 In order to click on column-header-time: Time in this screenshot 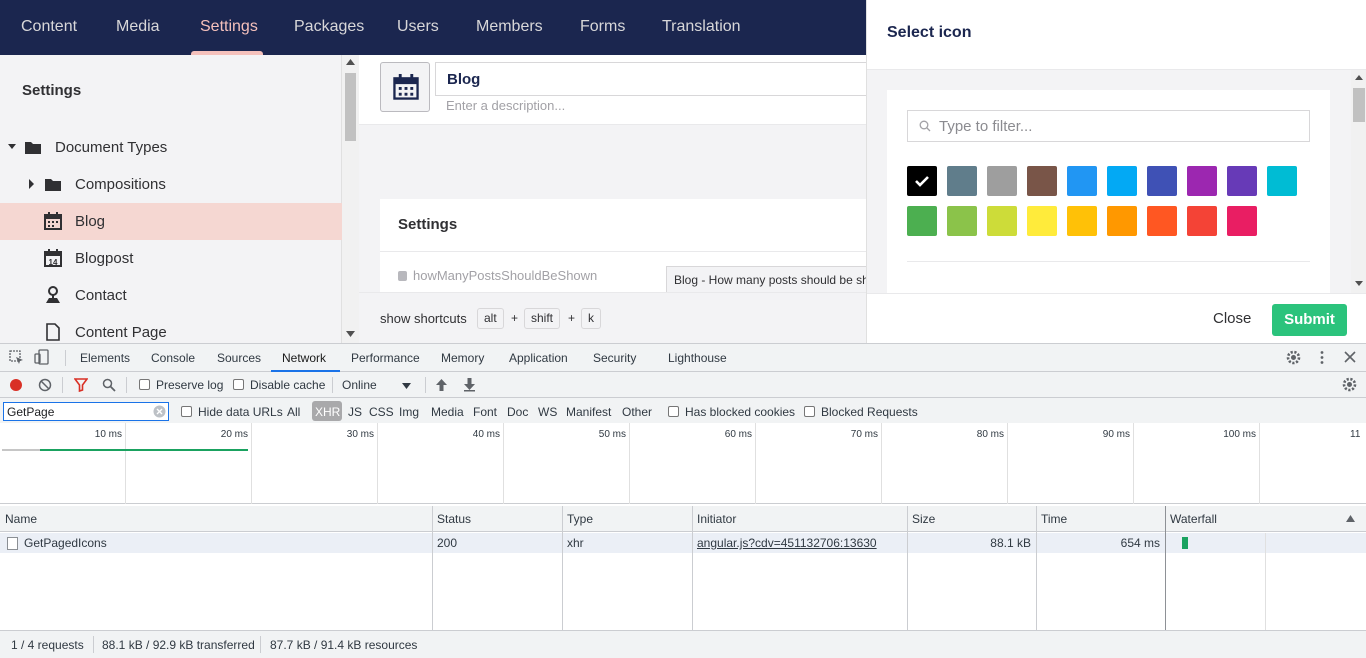, I will do `click(1100, 519)`.